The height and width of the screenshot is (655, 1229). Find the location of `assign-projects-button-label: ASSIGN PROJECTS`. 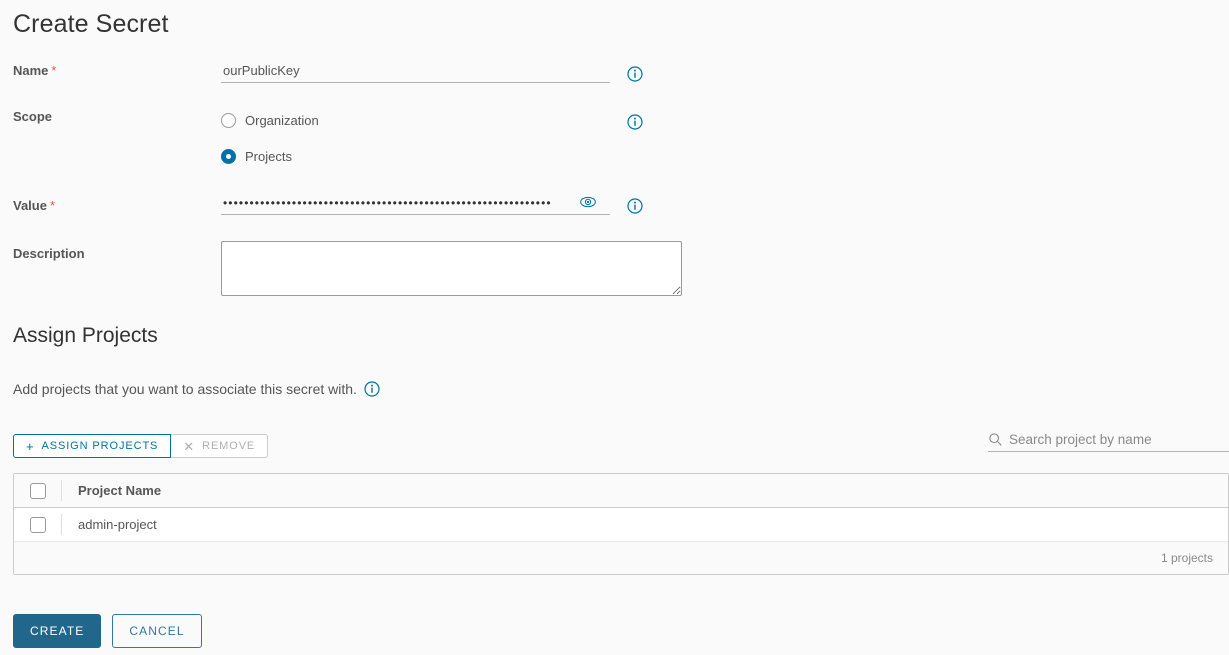

assign-projects-button-label: ASSIGN PROJECTS is located at coordinates (100, 446).